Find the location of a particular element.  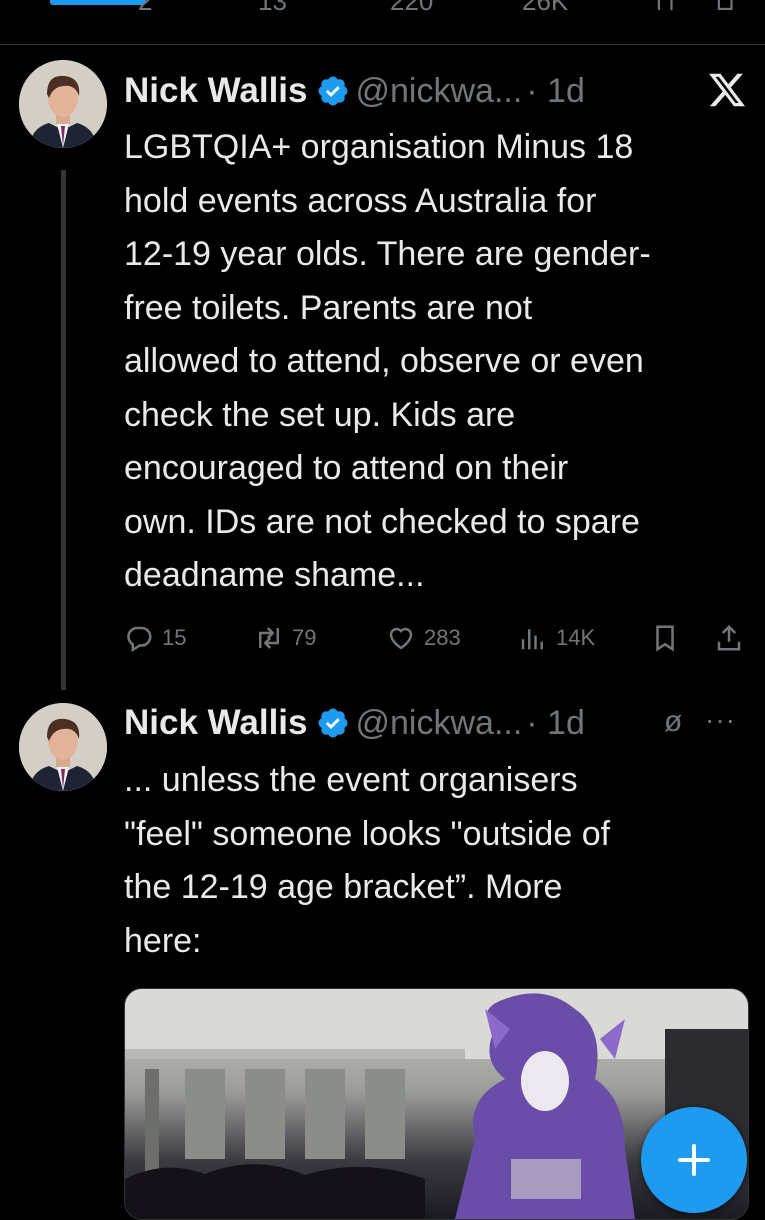

tweet-line: hold events across Australia for is located at coordinates (360, 200).